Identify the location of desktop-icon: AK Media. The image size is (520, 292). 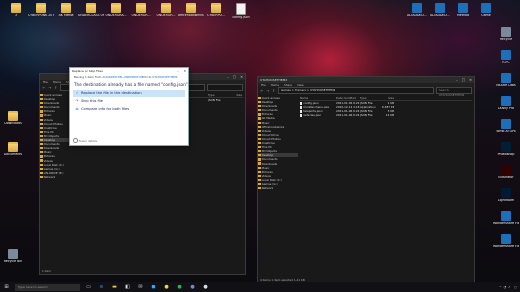
(66, 10).